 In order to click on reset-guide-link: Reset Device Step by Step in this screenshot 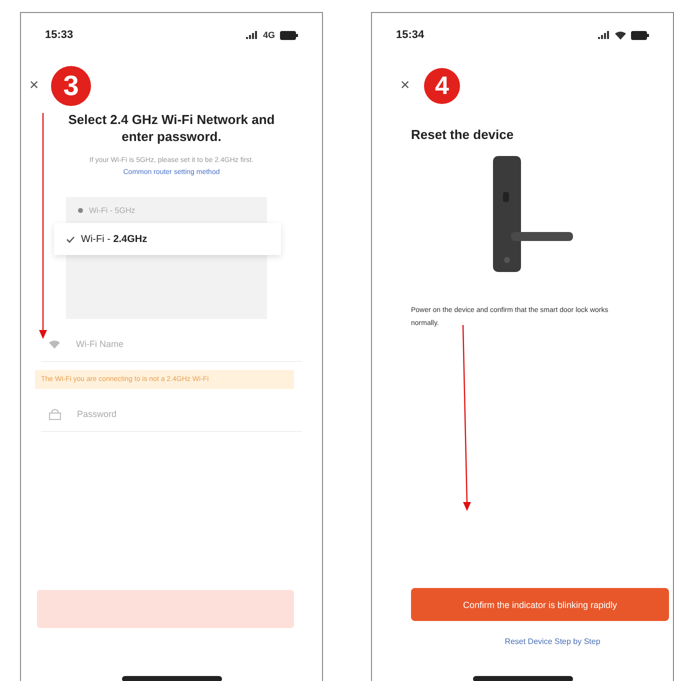, I will do `click(552, 641)`.